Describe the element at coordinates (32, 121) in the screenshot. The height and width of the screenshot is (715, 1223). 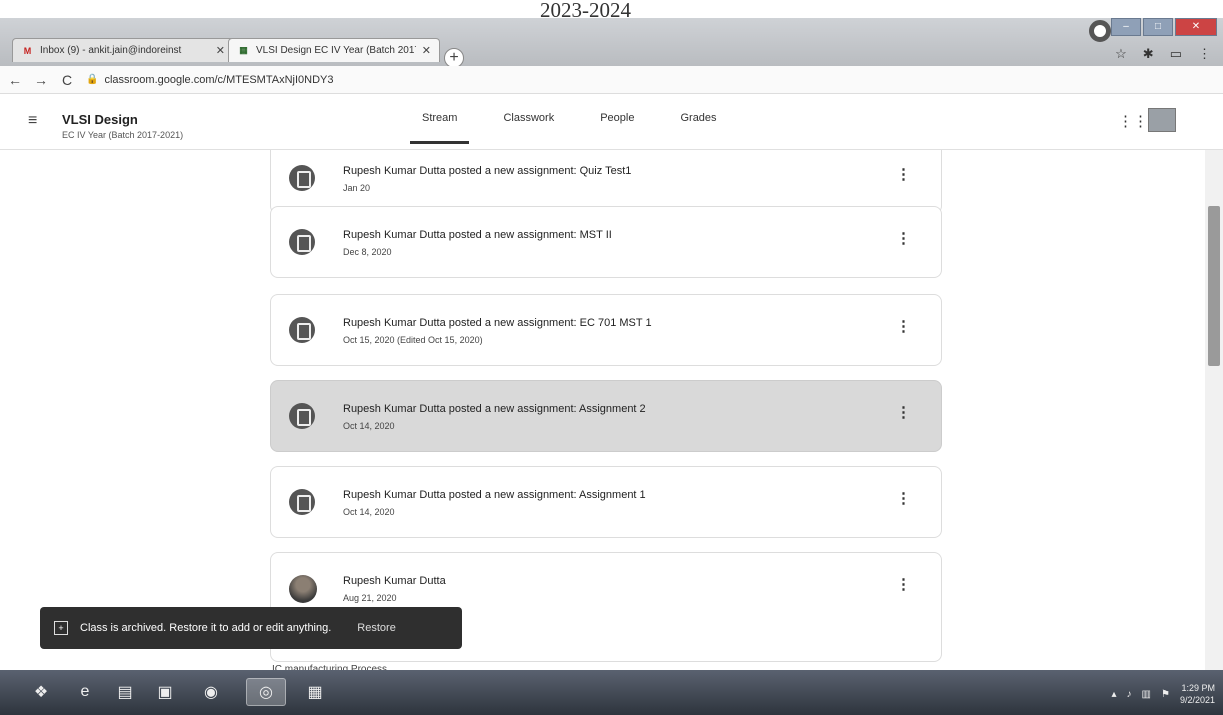
I see `hamburger-menu-icon: ≡` at that location.